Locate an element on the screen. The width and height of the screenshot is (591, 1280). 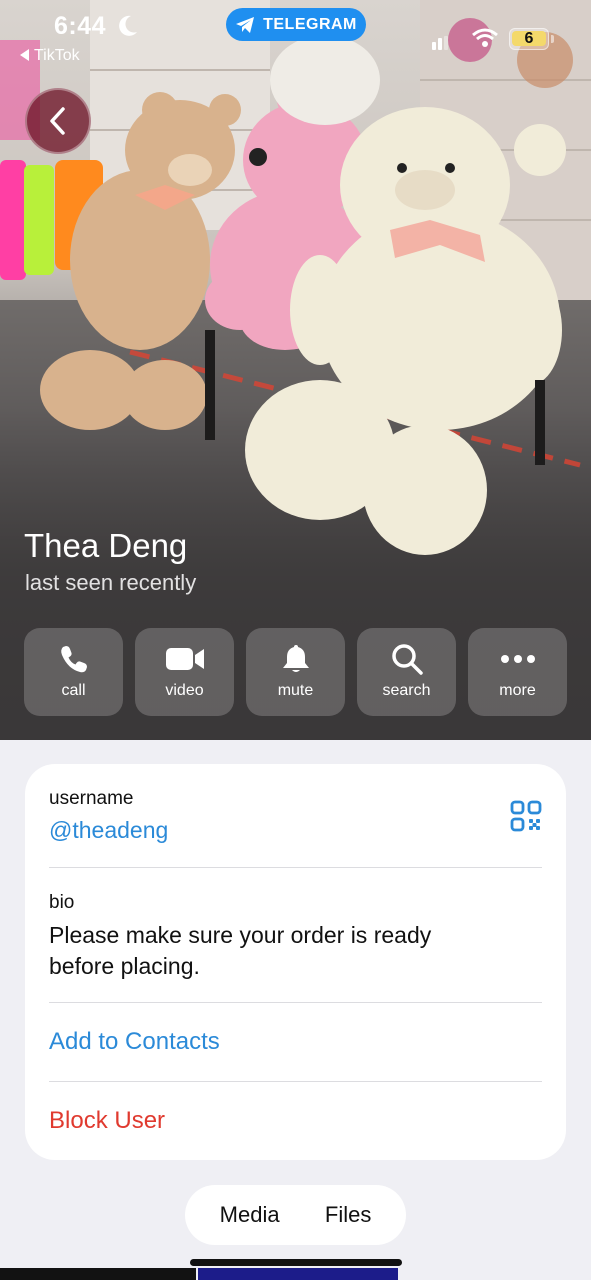
cellular-signal-icon is located at coordinates (440, 43).